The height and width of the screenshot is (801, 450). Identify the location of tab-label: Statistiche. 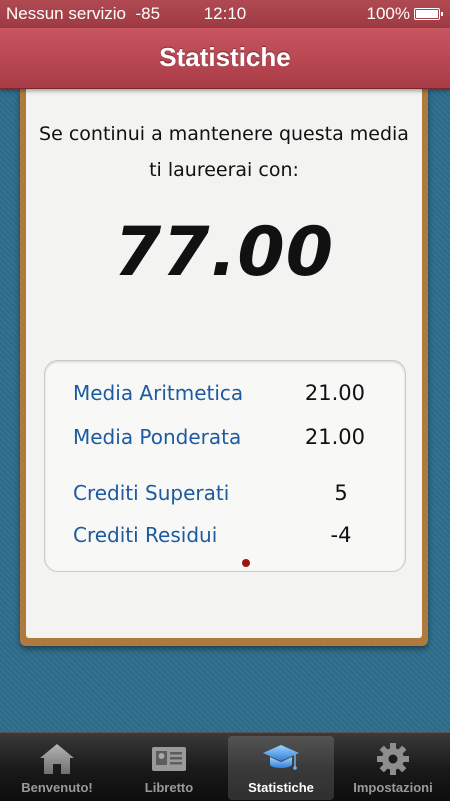
(281, 787).